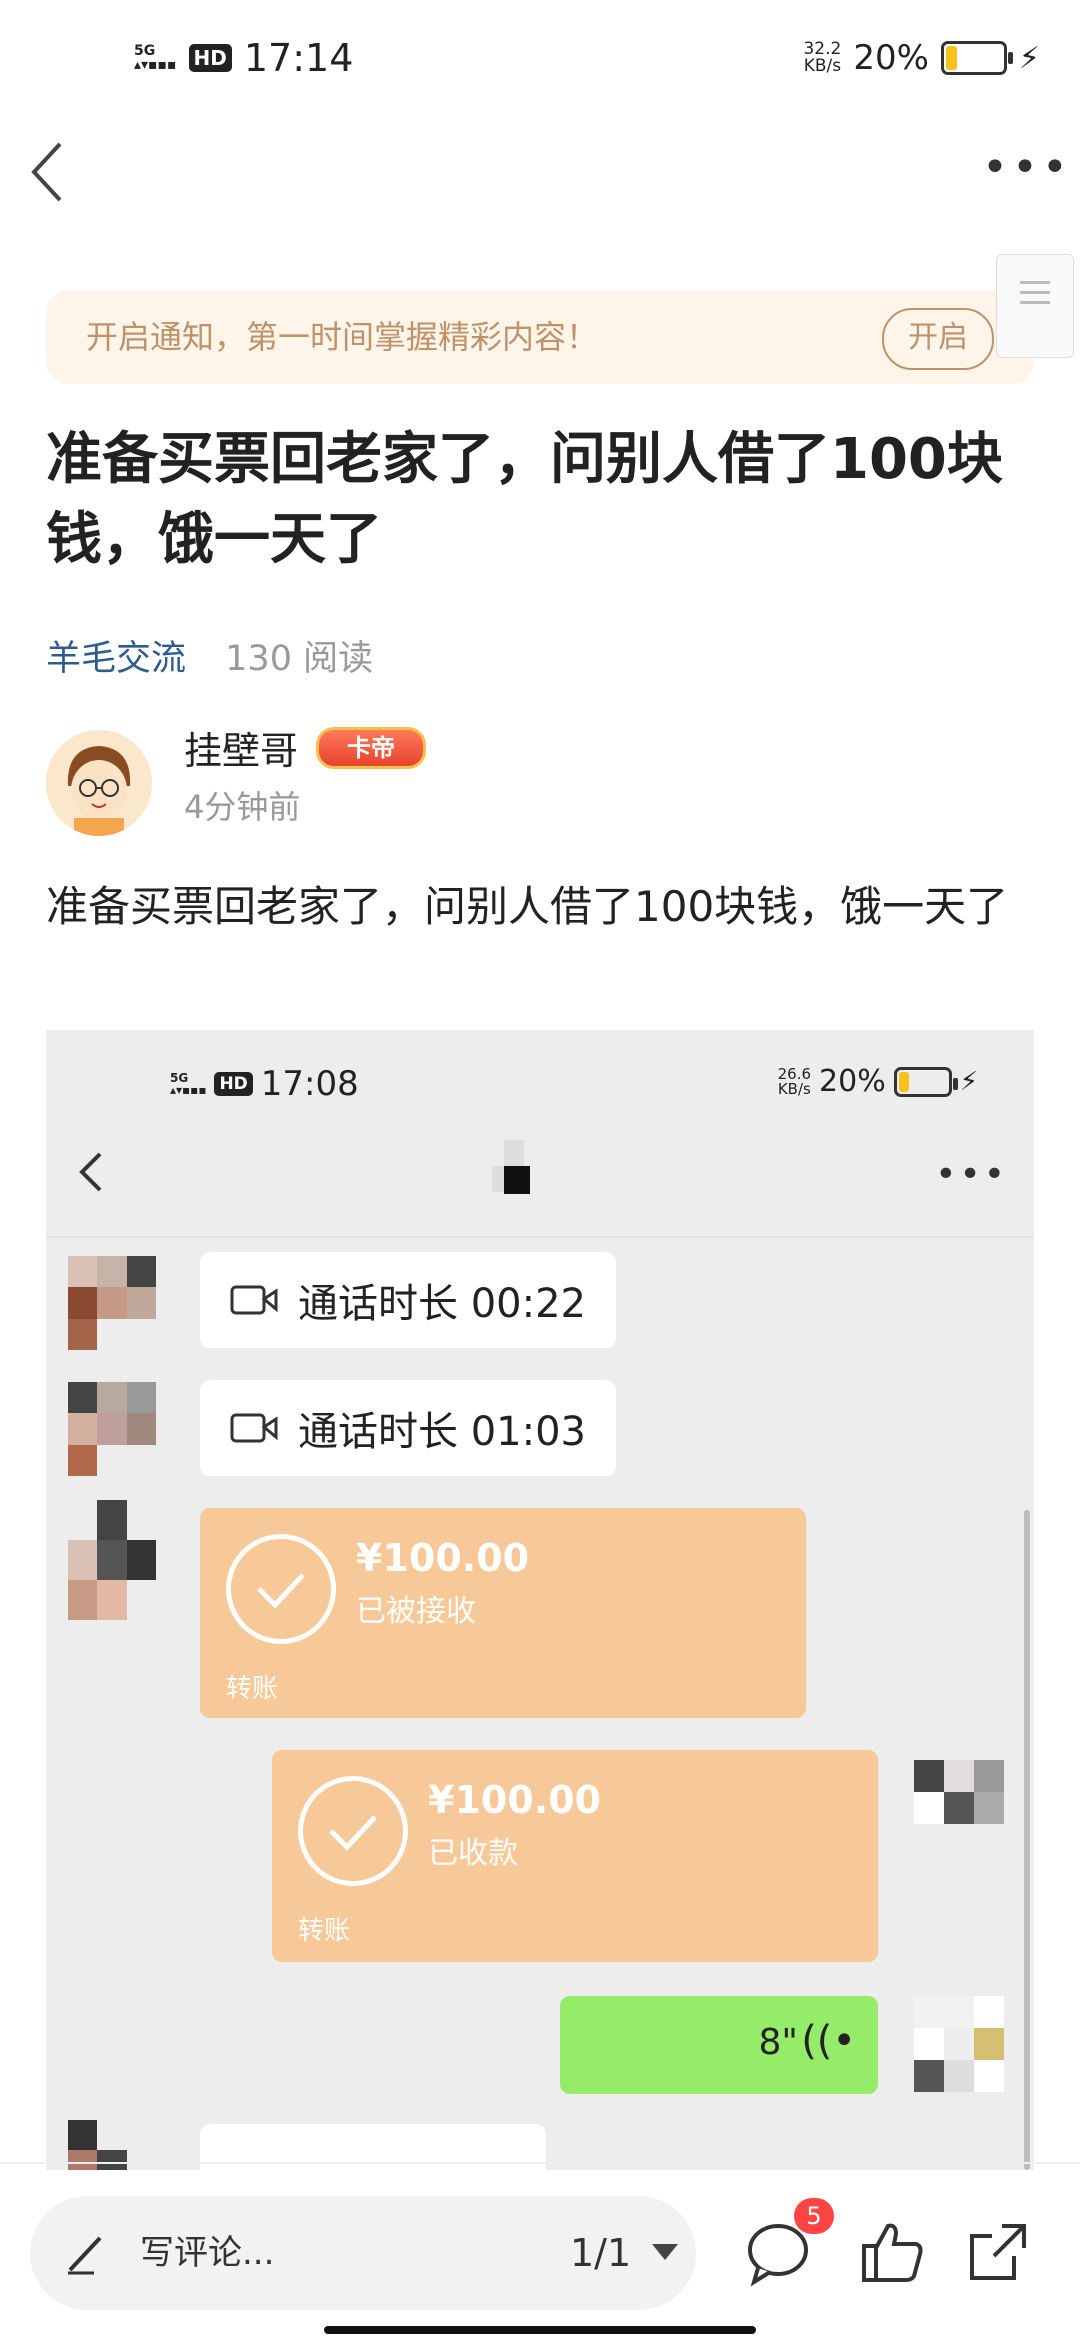  I want to click on status-time: 17:14, so click(298, 58).